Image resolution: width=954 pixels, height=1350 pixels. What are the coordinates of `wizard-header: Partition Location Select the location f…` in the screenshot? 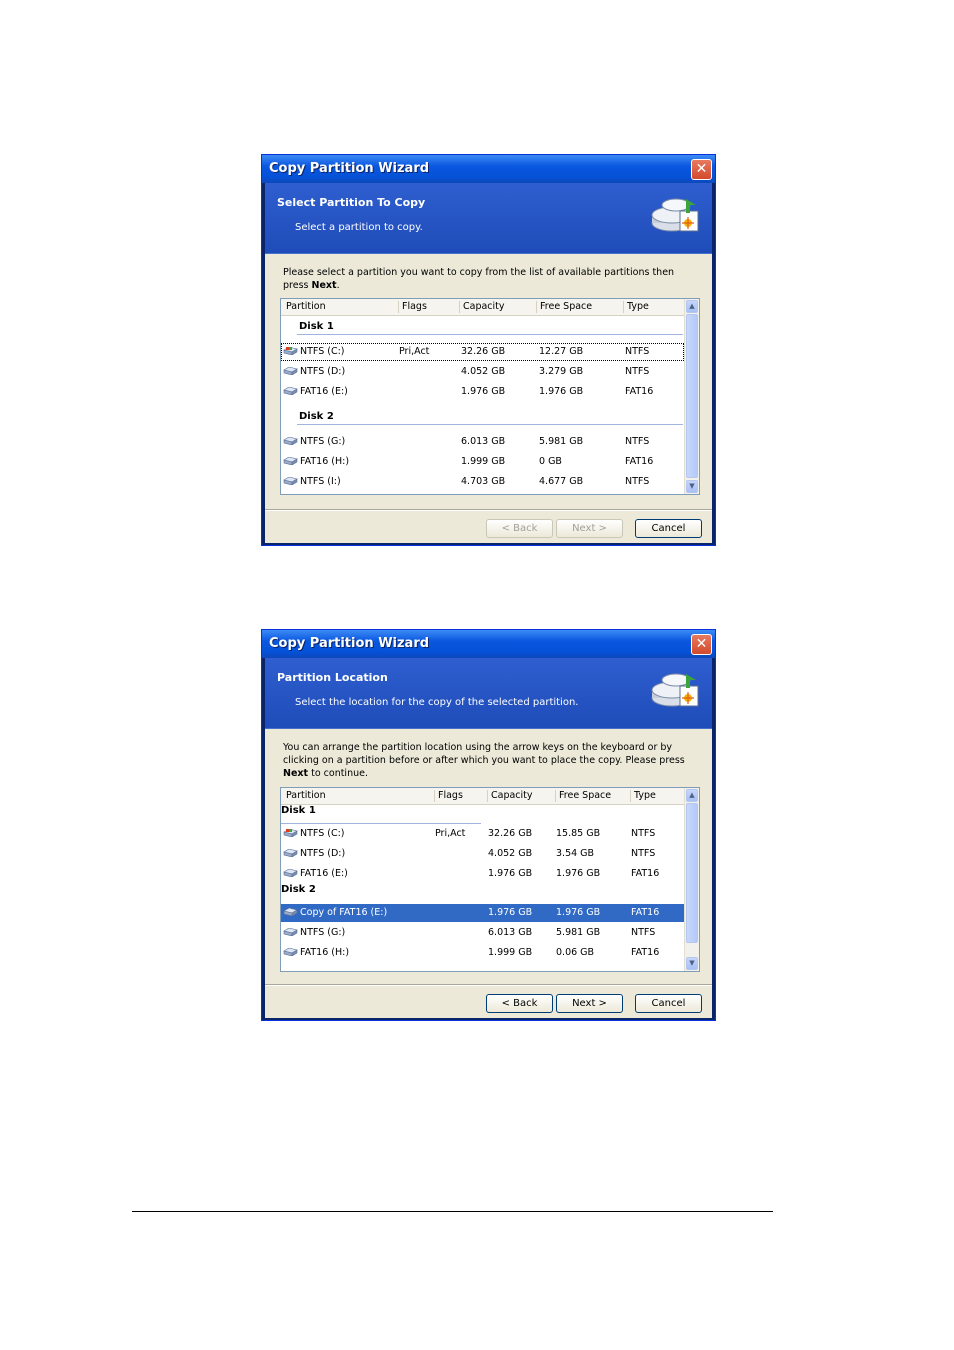 It's located at (488, 693).